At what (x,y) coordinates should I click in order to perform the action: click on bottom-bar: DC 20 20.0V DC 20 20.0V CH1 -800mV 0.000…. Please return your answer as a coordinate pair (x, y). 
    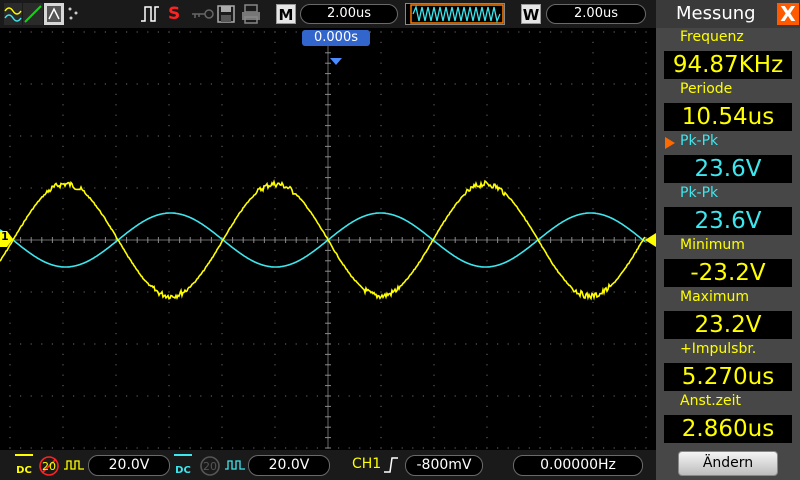
    Looking at the image, I should click on (328, 465).